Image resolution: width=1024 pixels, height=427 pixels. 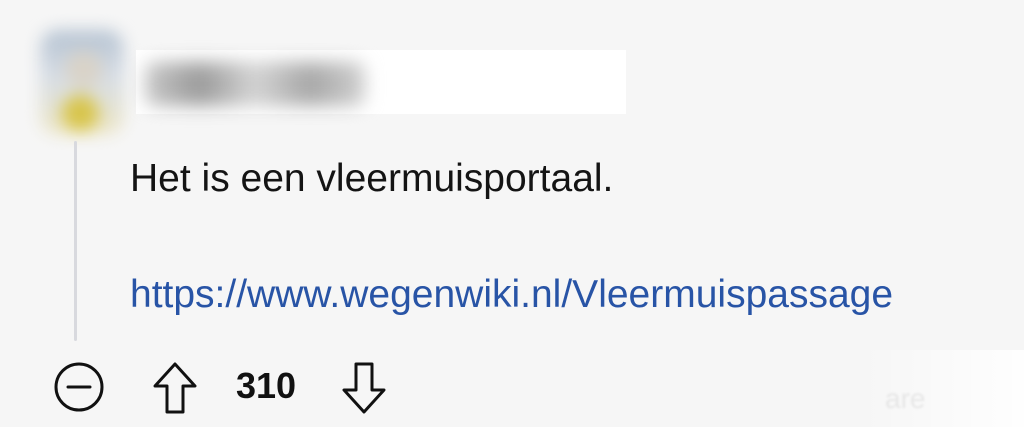 I want to click on vote-score: 310, so click(x=266, y=385).